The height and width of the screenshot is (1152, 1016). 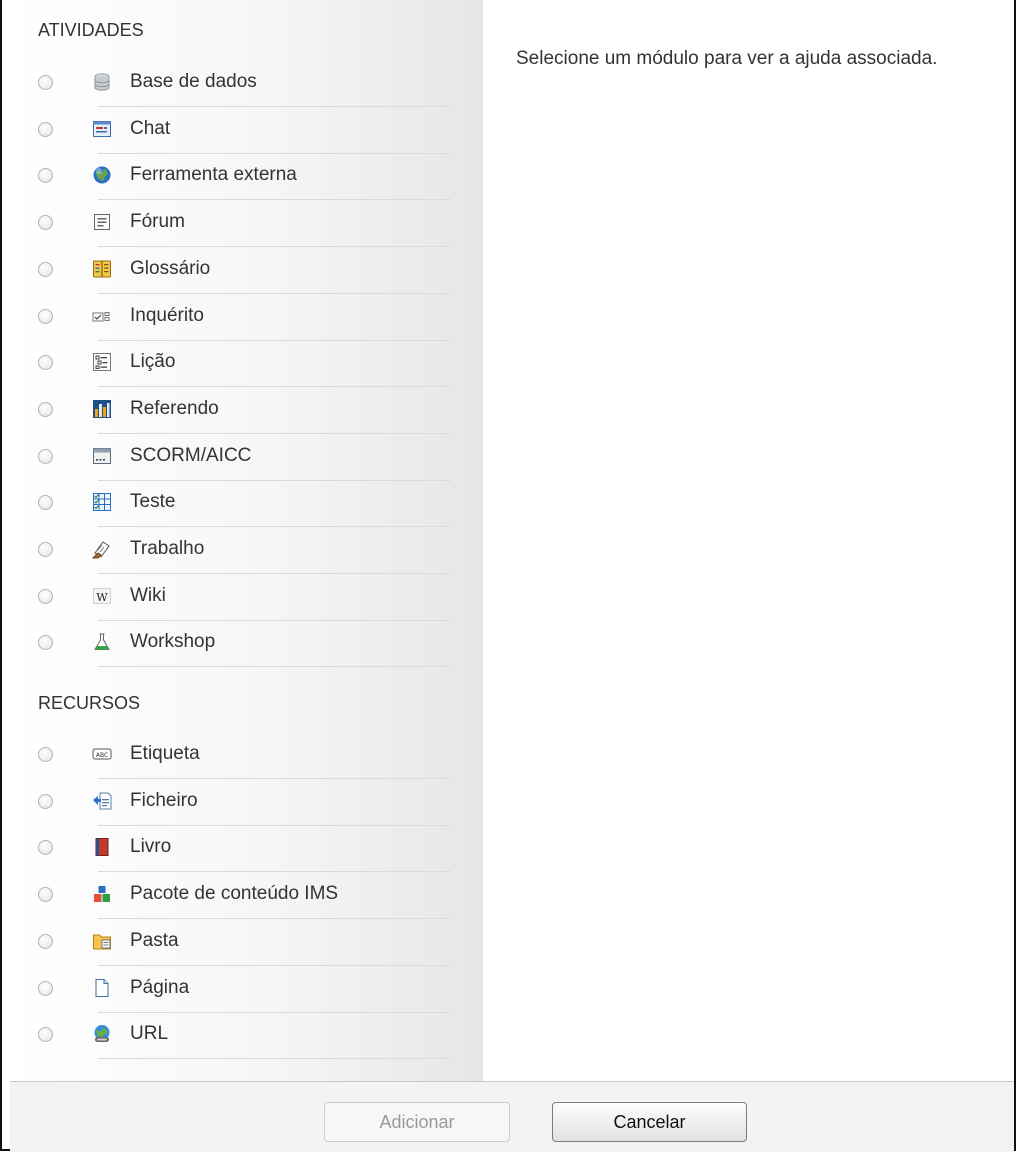 I want to click on bar-chart-icon, so click(x=102, y=409).